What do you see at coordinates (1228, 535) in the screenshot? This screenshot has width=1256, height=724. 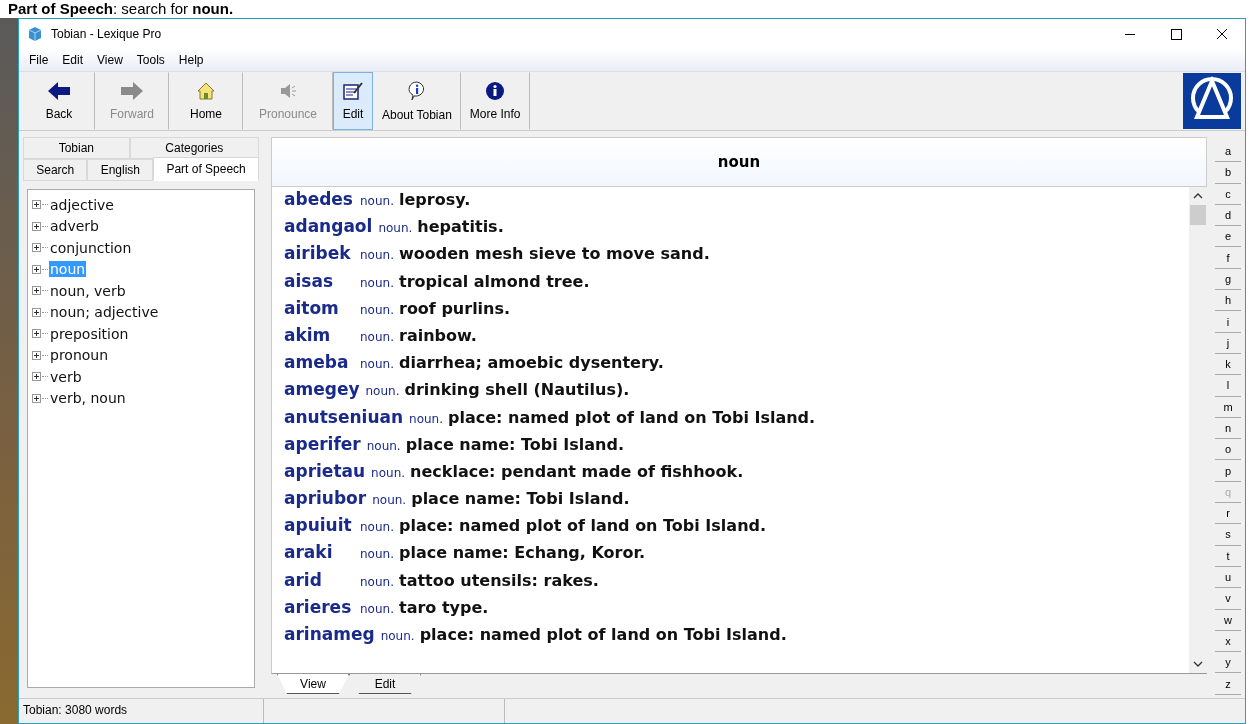 I see `letter-button: s` at bounding box center [1228, 535].